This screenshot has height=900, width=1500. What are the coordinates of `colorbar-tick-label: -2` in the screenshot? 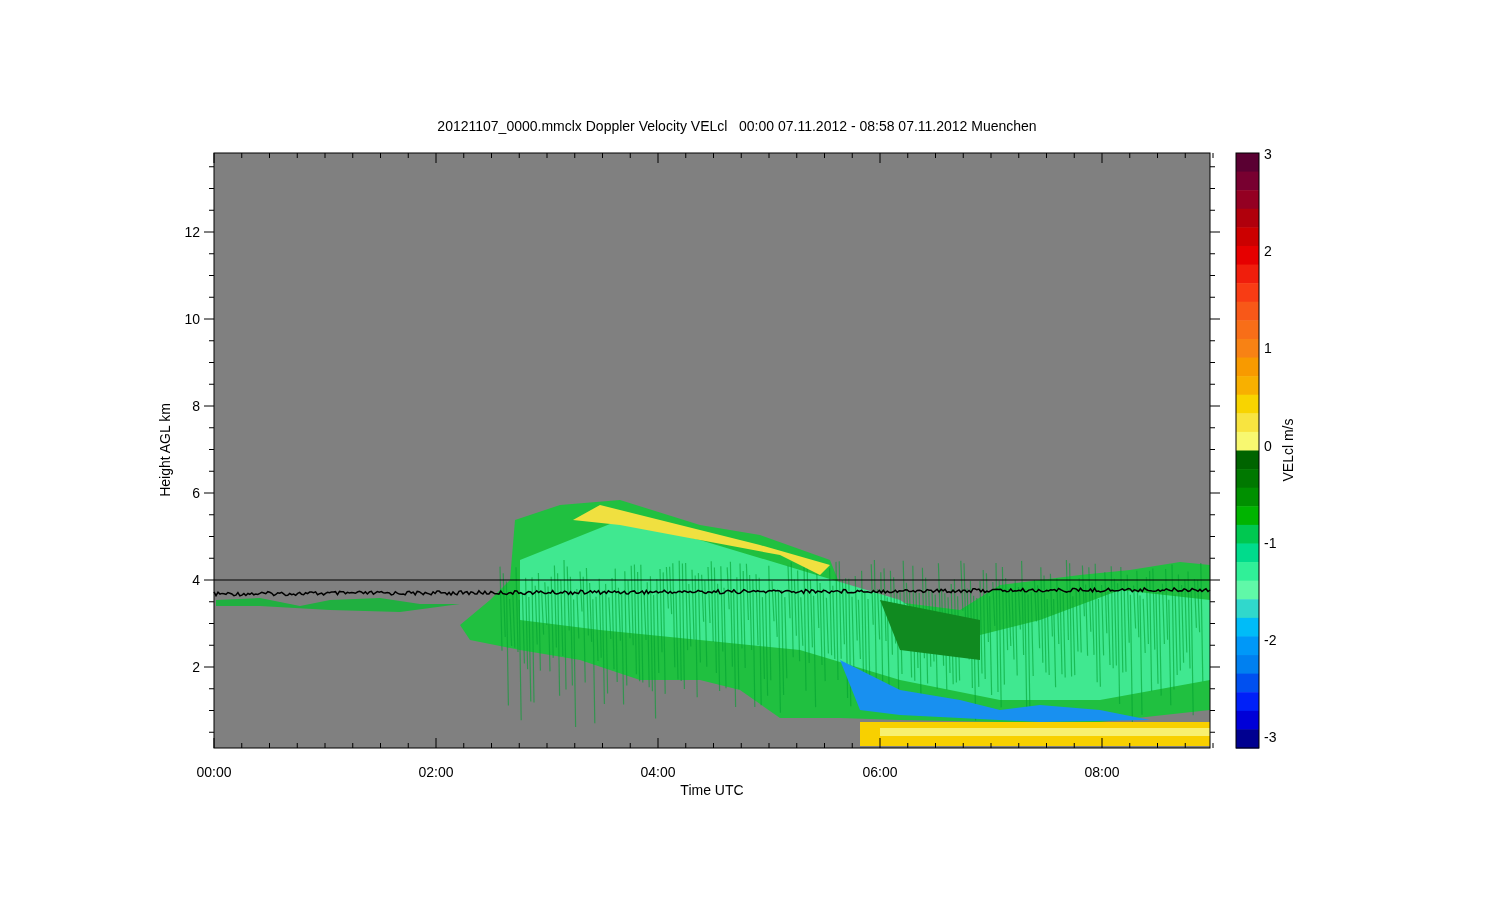 It's located at (1270, 639).